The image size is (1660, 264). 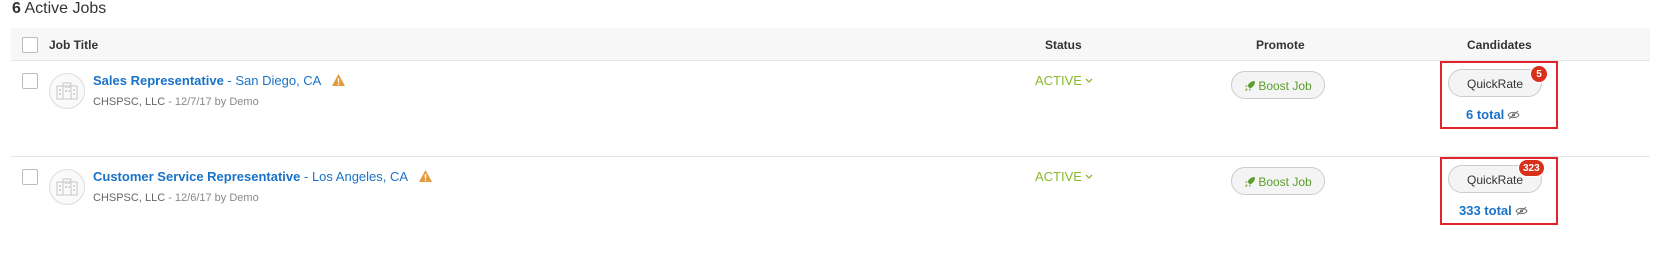 What do you see at coordinates (1539, 74) in the screenshot?
I see `new-candidates-badge: 5` at bounding box center [1539, 74].